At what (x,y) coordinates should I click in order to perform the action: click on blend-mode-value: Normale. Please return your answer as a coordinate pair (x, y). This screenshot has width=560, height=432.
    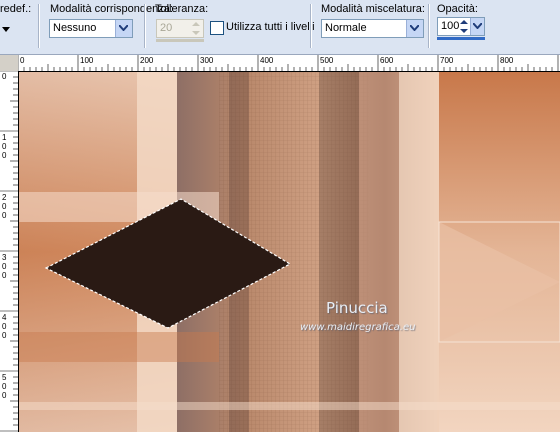
    Looking at the image, I should click on (346, 28).